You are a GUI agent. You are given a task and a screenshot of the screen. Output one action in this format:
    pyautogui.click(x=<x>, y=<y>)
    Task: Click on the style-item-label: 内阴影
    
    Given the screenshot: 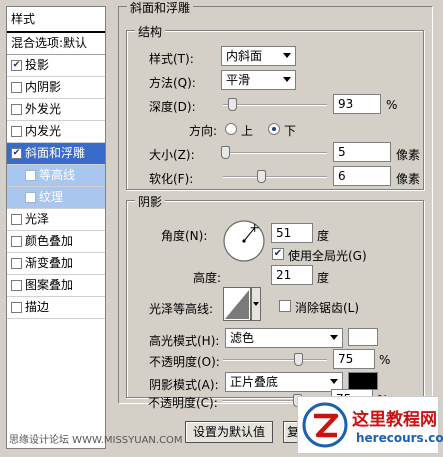 What is the action you would take?
    pyautogui.click(x=43, y=87)
    